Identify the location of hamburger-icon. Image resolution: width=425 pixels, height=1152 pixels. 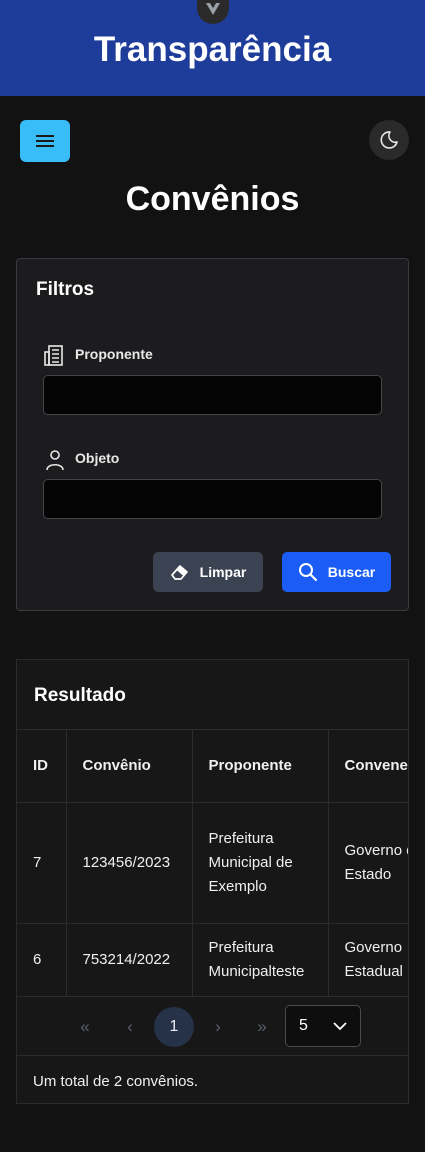
(45, 141).